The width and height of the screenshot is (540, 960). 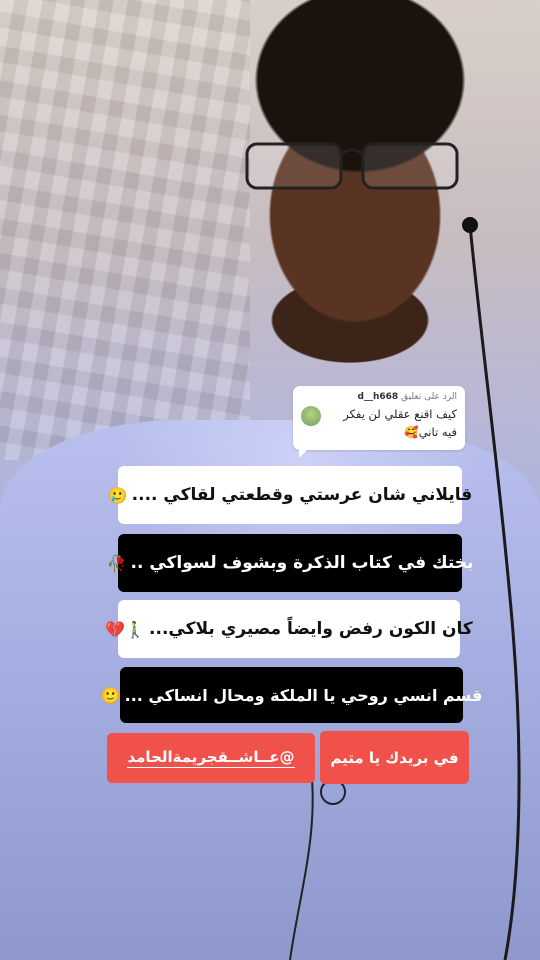 What do you see at coordinates (116, 563) in the screenshot?
I see `wilted-rose-icon: 🥀` at bounding box center [116, 563].